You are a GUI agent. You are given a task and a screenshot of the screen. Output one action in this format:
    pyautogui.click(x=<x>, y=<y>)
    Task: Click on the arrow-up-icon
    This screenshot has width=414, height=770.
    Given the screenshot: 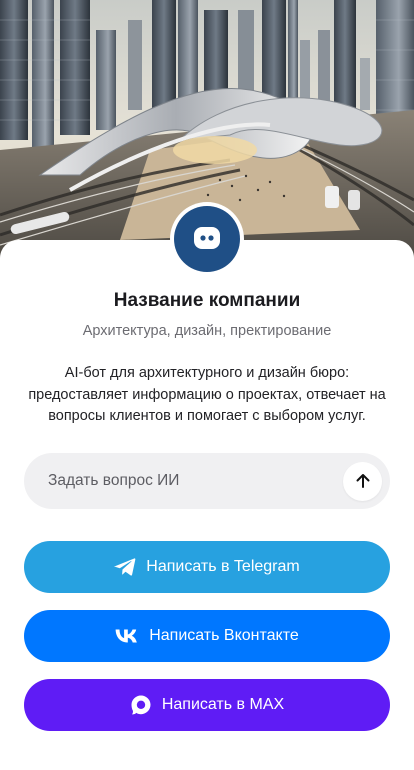 What is the action you would take?
    pyautogui.click(x=362, y=481)
    